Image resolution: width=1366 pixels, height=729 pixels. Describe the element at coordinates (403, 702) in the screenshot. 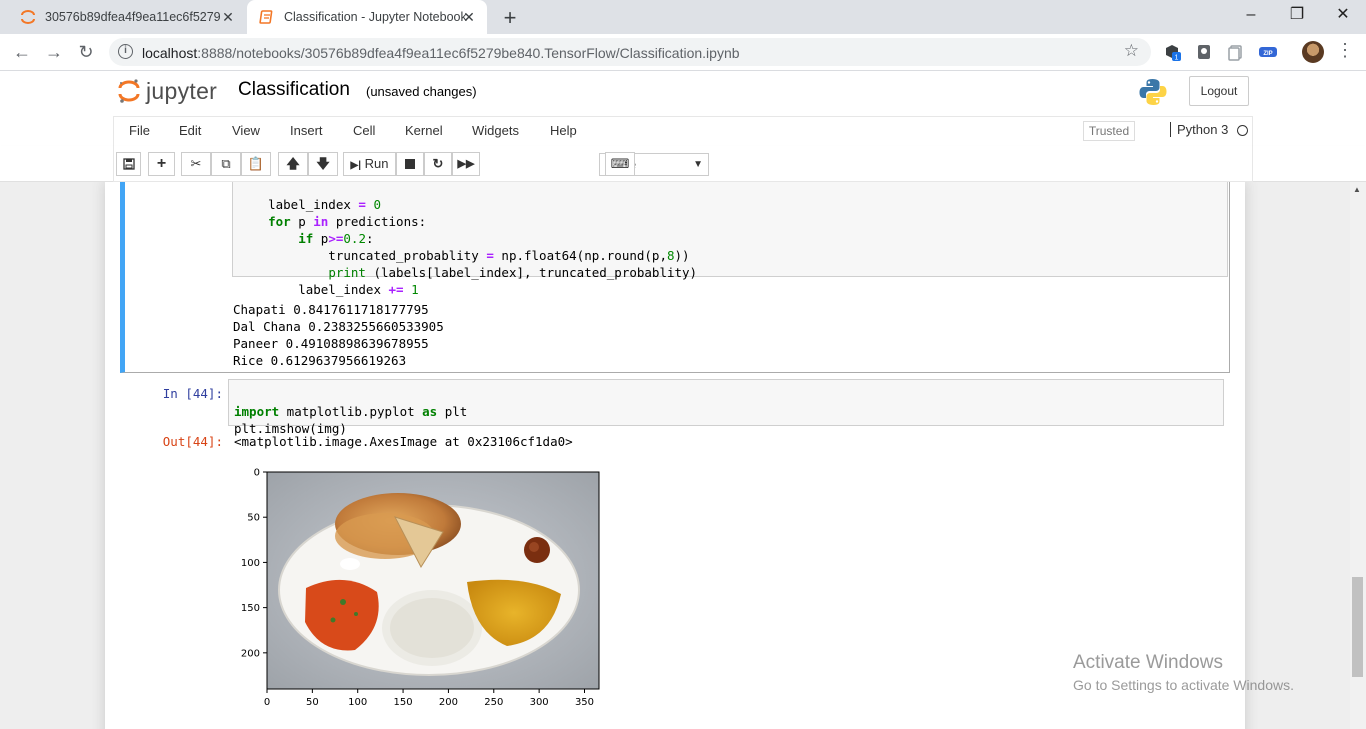

I see `x-tick-label: 150` at that location.